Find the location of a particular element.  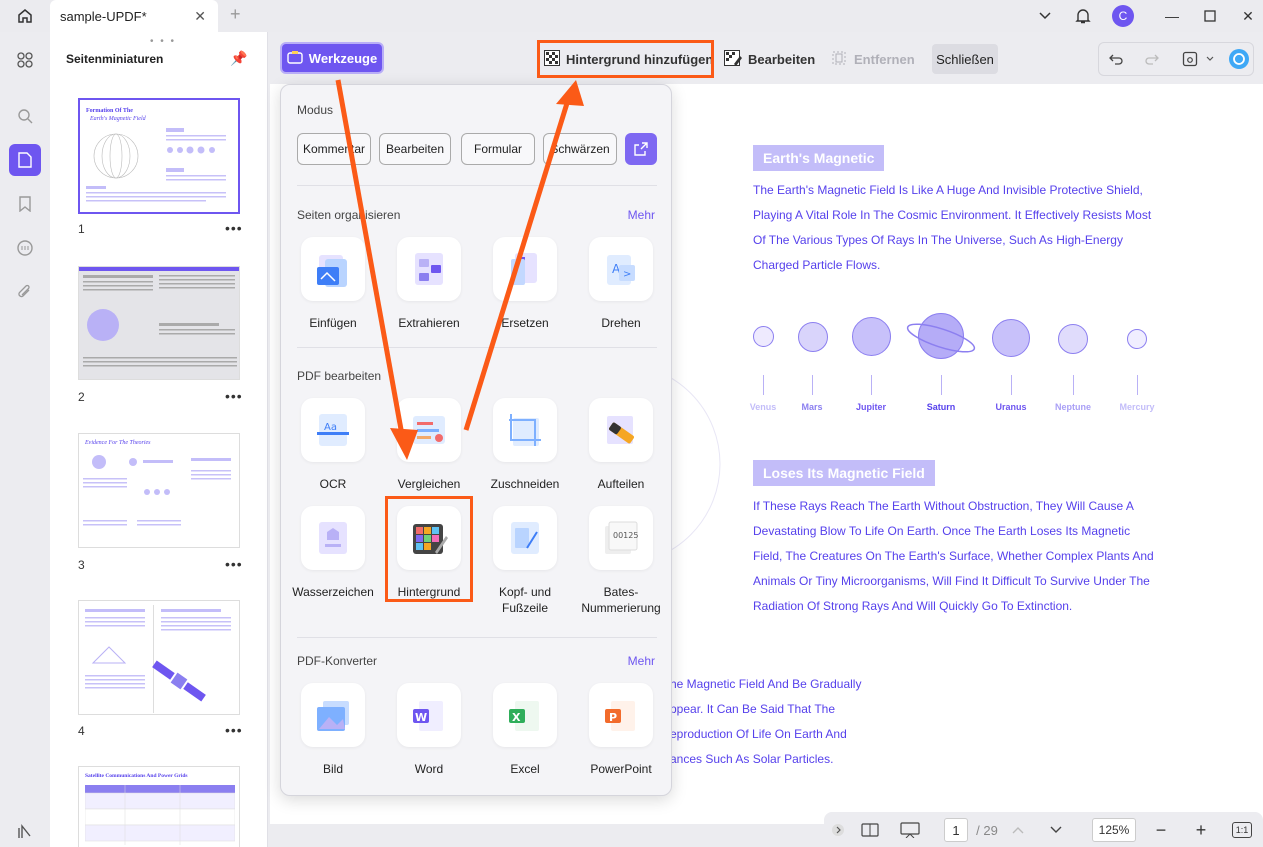

maximize-icon is located at coordinates (1210, 16).